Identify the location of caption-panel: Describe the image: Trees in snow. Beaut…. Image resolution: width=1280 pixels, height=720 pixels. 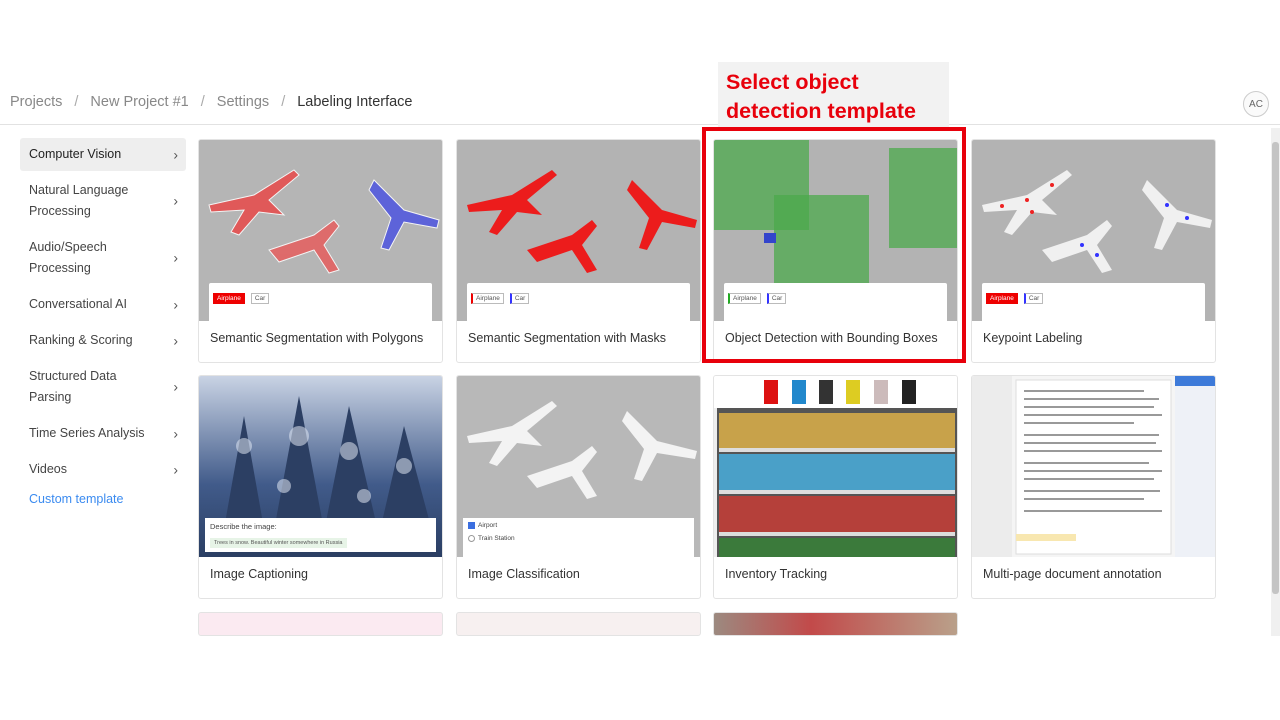
(320, 535).